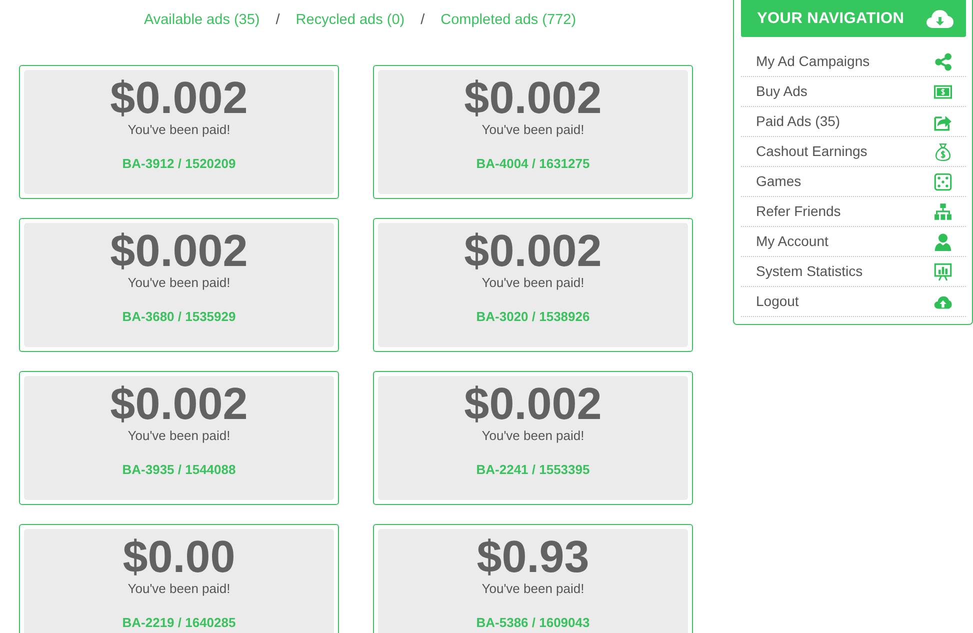 The height and width of the screenshot is (633, 973). Describe the element at coordinates (533, 557) in the screenshot. I see `ad-amount: $0.93` at that location.